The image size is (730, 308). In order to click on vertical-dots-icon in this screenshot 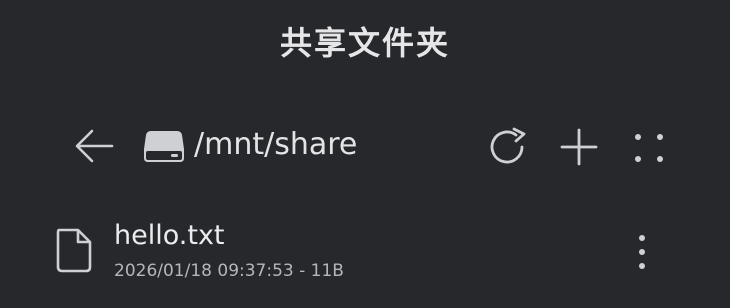, I will do `click(642, 252)`.